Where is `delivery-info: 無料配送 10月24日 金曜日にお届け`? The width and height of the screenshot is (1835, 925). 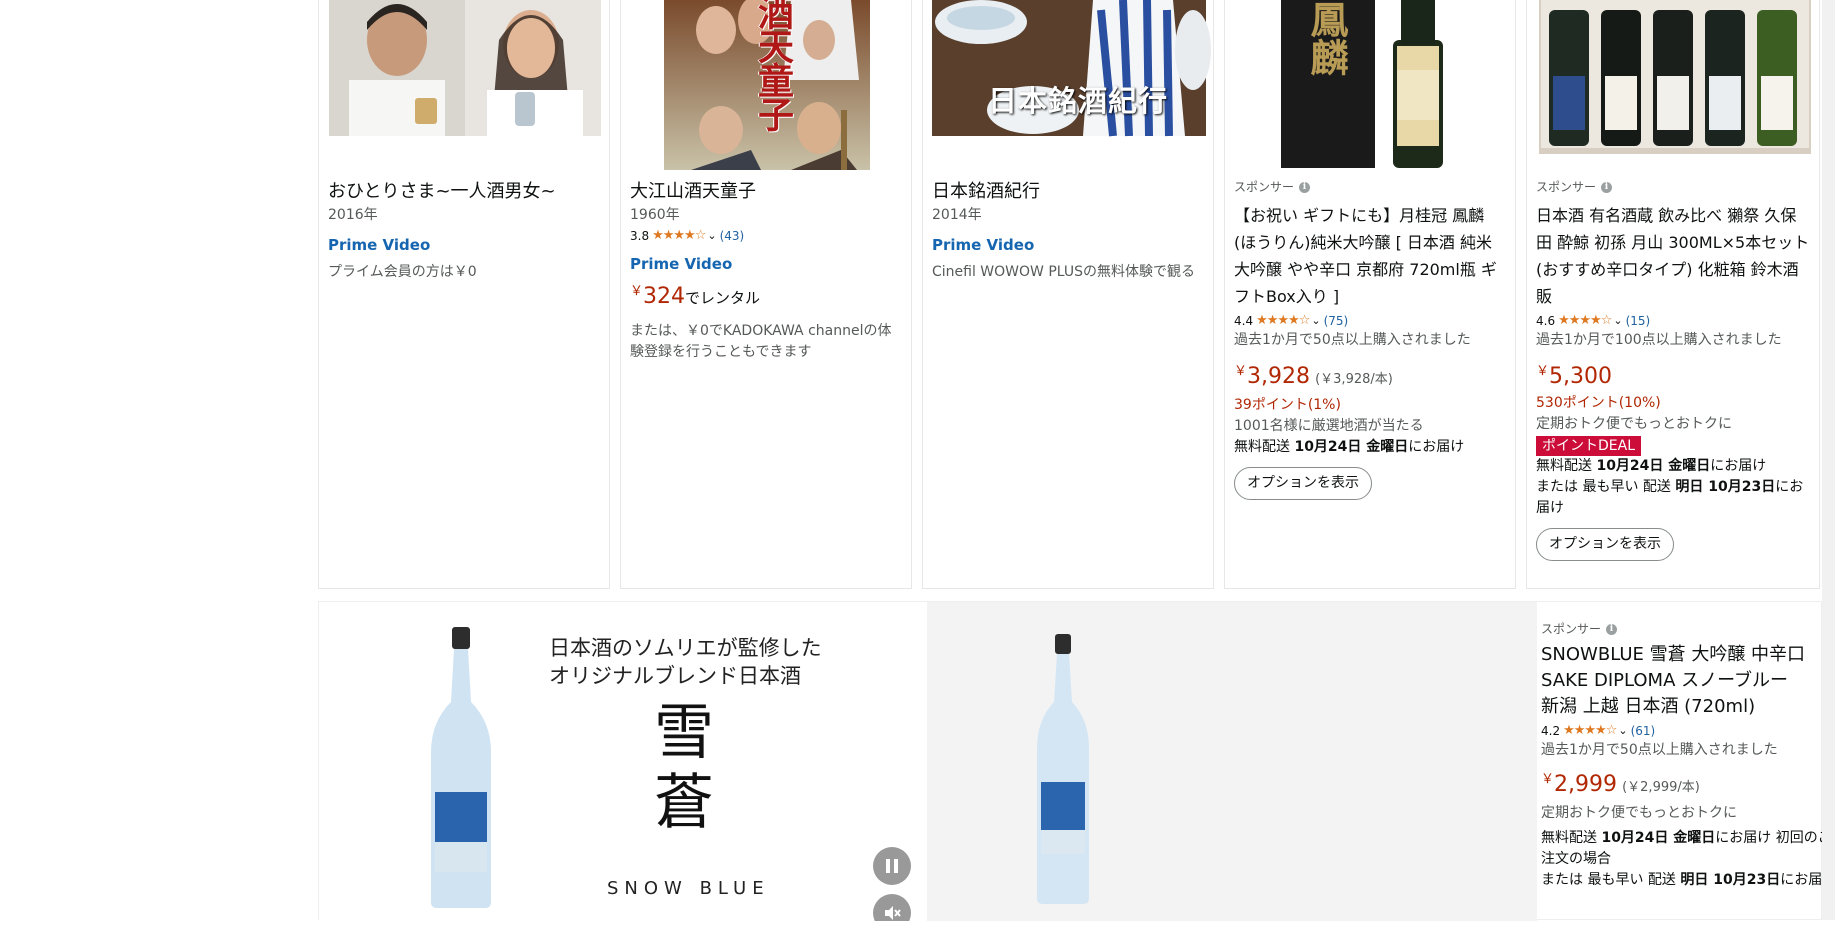 delivery-info: 無料配送 10月24日 金曜日にお届け is located at coordinates (1673, 466).